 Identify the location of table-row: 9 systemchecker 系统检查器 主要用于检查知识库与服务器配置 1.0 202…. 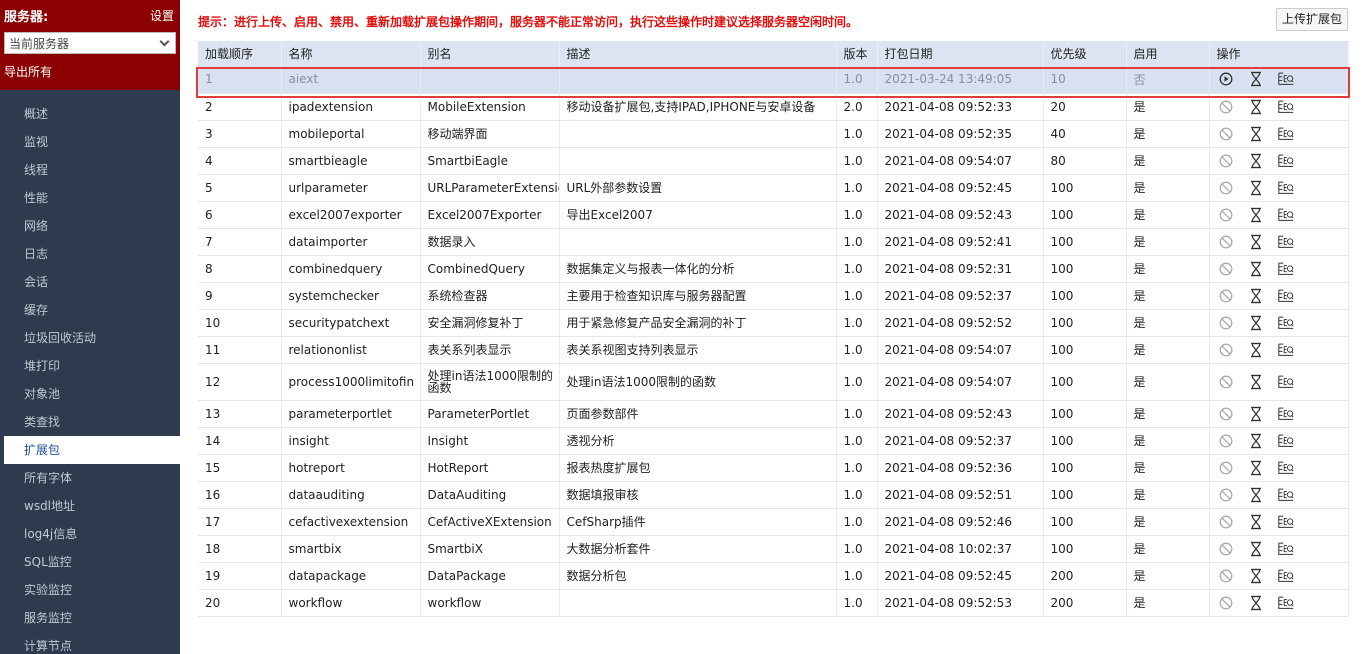
(773, 296).